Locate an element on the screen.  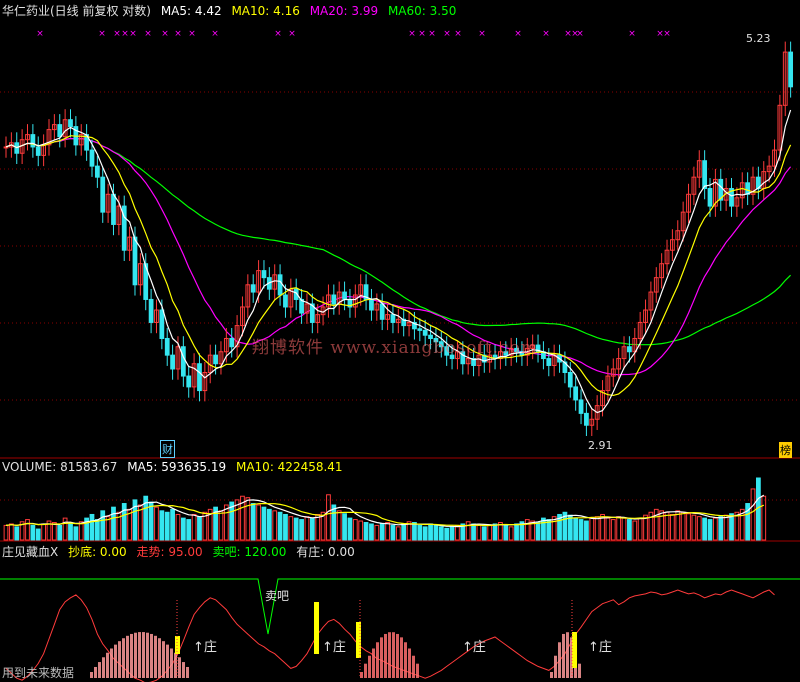
zhuang-label-2: ↑庄 is located at coordinates (334, 647).